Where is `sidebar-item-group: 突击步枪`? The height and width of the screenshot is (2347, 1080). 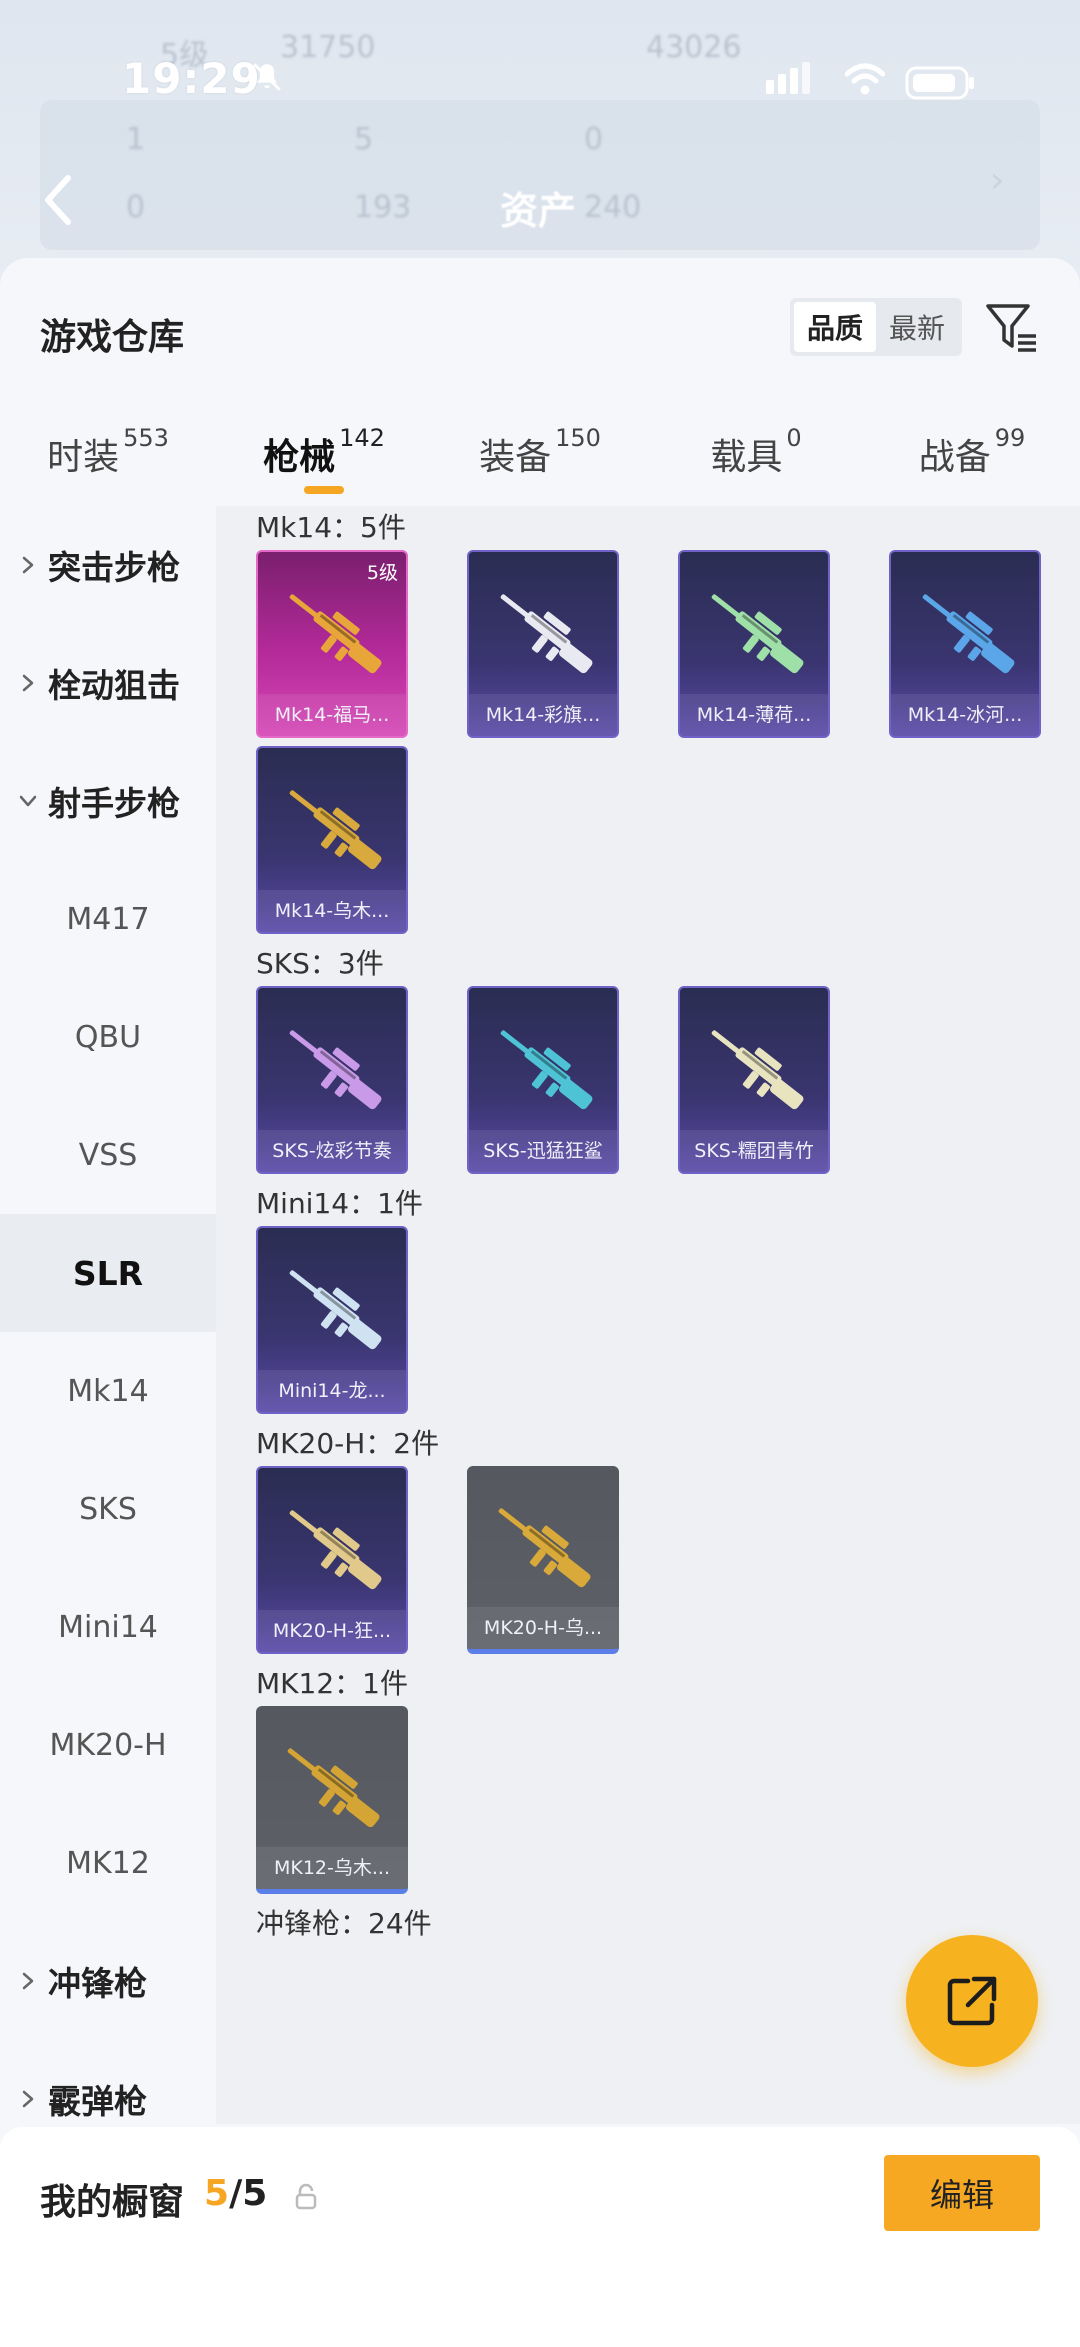
sidebar-item-group: 突击步枪 is located at coordinates (108, 565).